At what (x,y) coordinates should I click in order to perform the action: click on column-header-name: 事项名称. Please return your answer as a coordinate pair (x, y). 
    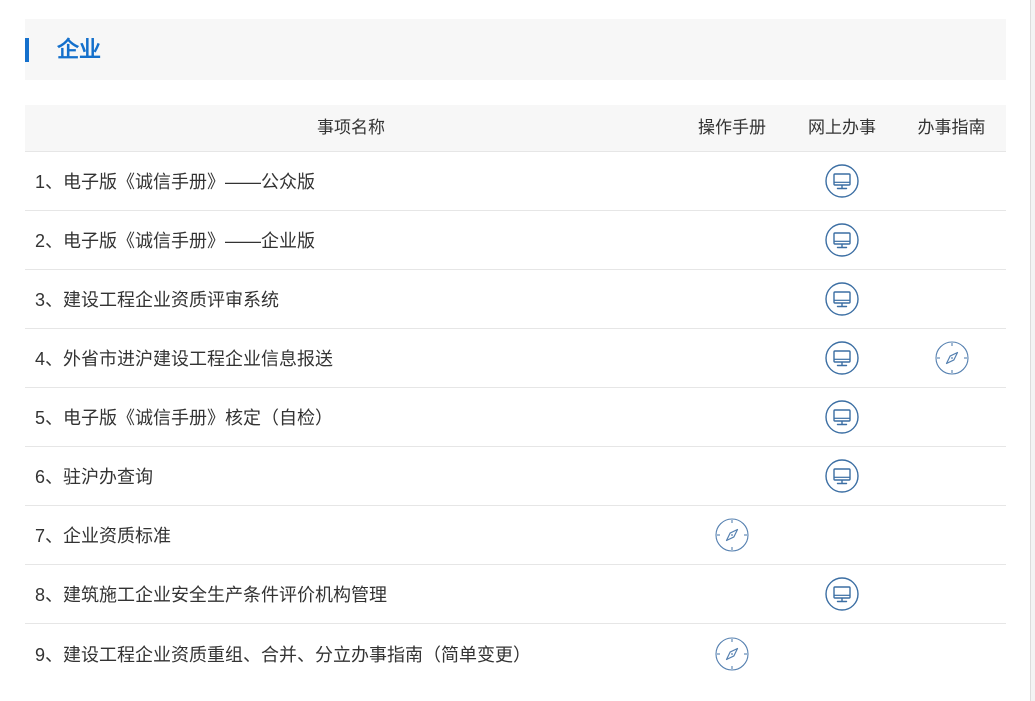
    Looking at the image, I should click on (351, 127).